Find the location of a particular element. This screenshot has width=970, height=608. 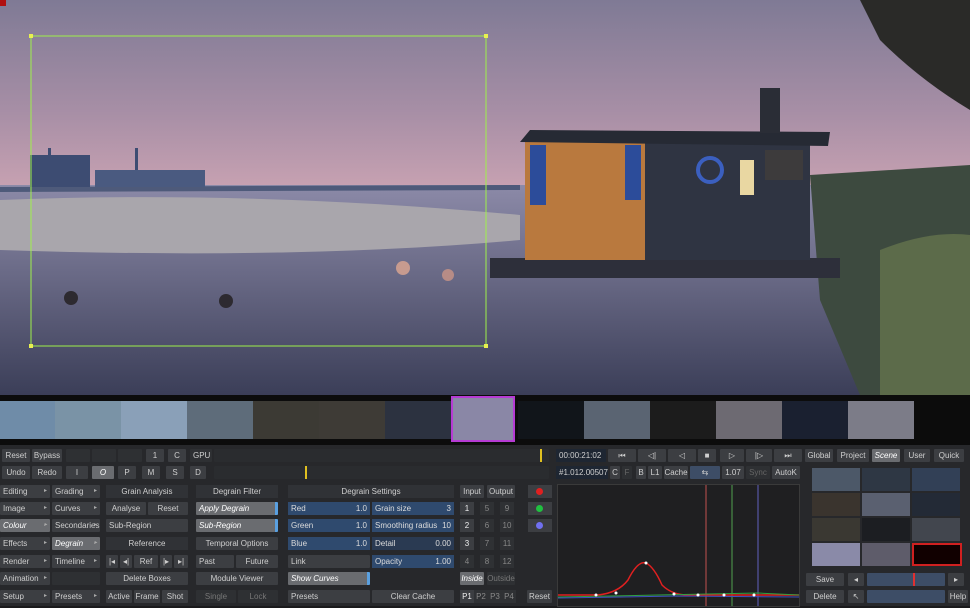

cache-button: Cache is located at coordinates (676, 472).